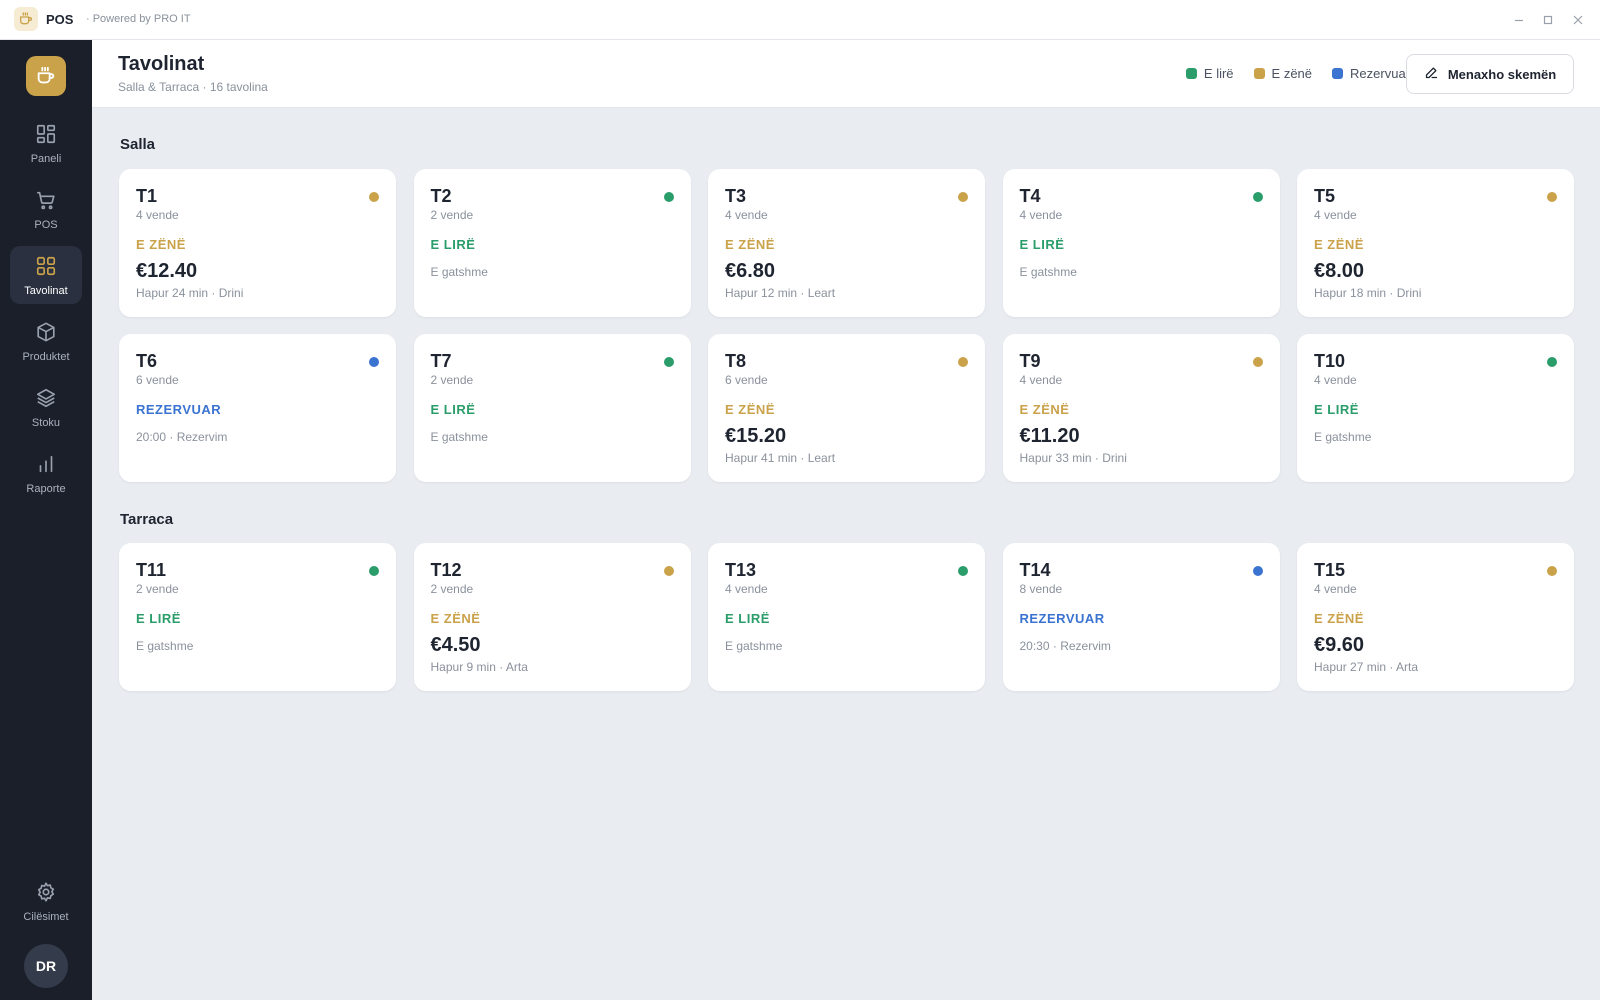 Image resolution: width=1600 pixels, height=1000 pixels. I want to click on sidebar-item-tavolinat: Tavolinat, so click(46, 275).